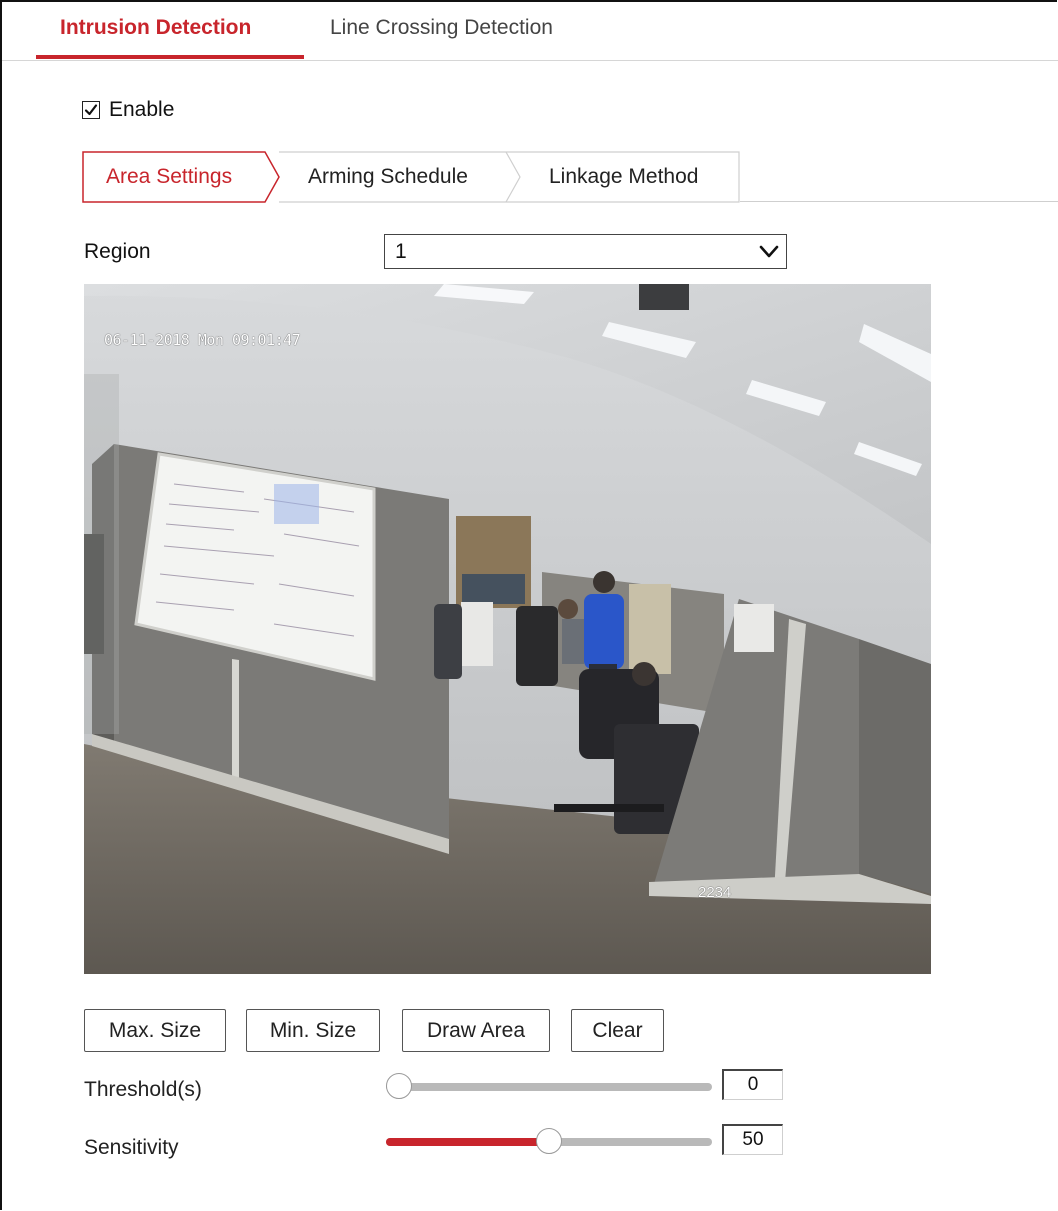 This screenshot has height=1211, width=1058. I want to click on tab-area-settings: Area Settings, so click(169, 177).